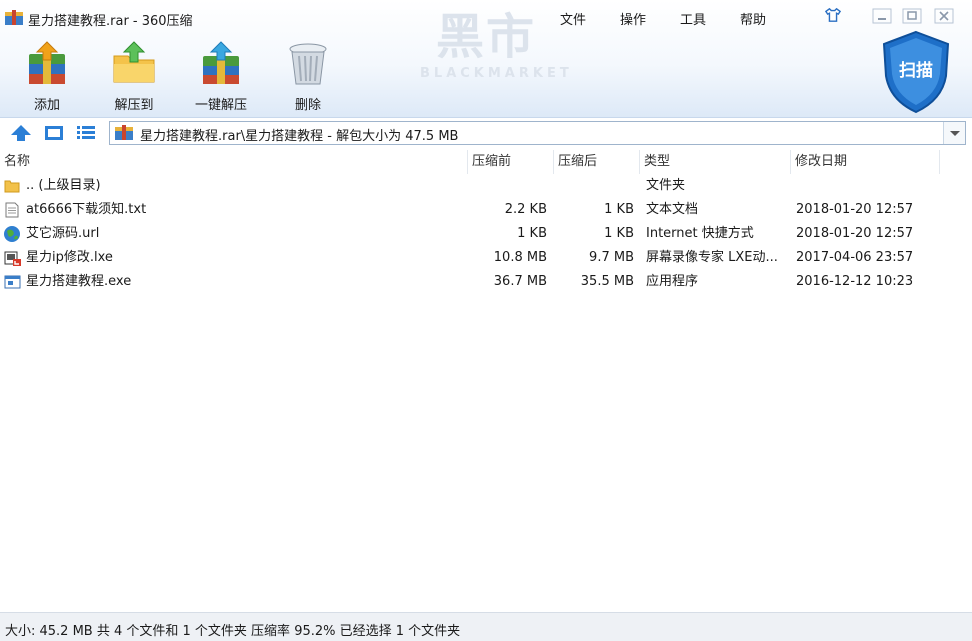 Image resolution: width=972 pixels, height=641 pixels. What do you see at coordinates (595, 186) in the screenshot?
I see `file-packed` at bounding box center [595, 186].